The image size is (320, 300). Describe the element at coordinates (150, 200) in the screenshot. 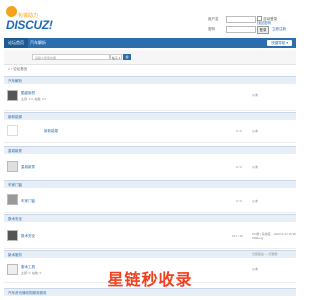

I see `forum-row: 车家门窗 0 / 0 从未` at that location.